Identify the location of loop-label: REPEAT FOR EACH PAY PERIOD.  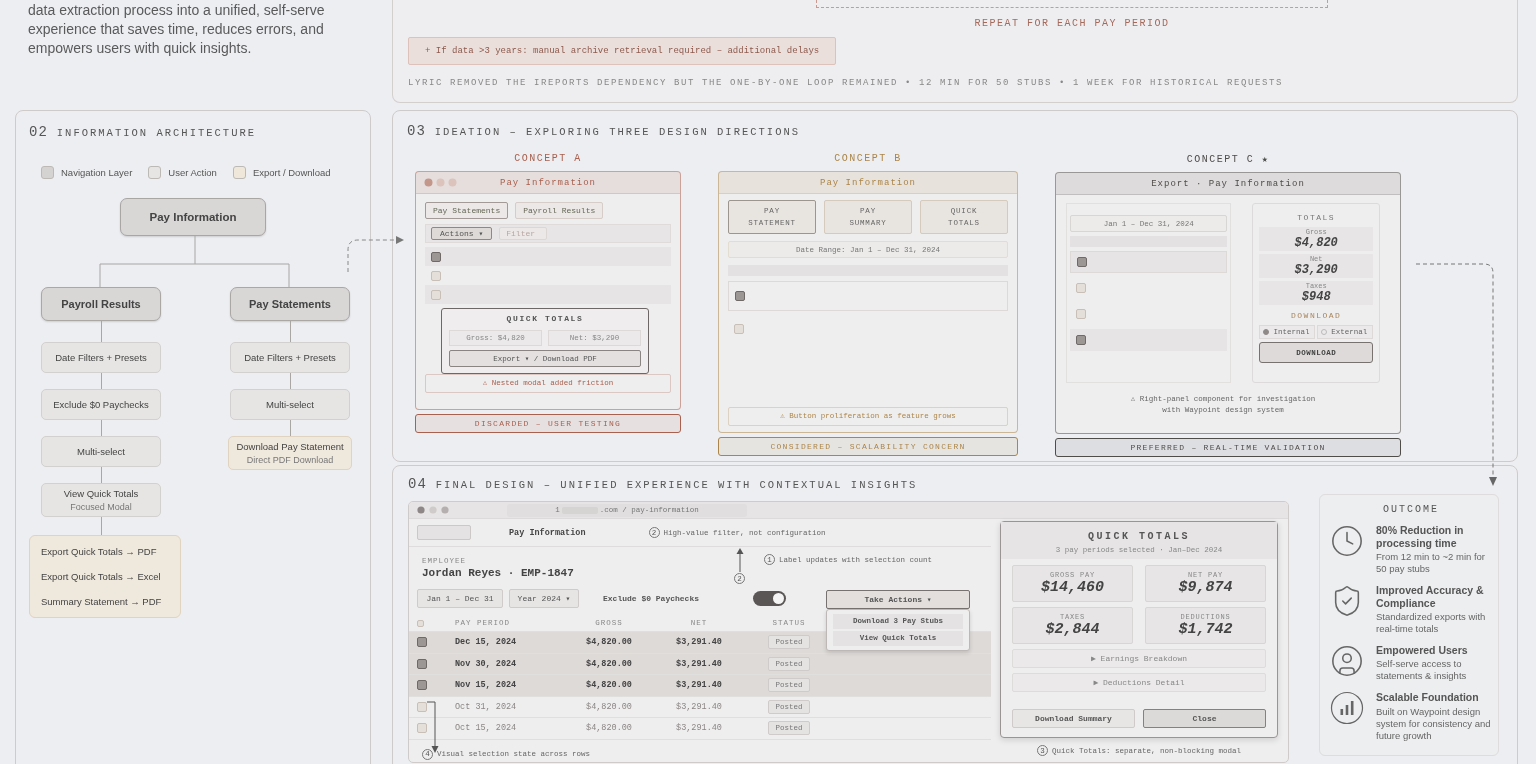
(1072, 23).